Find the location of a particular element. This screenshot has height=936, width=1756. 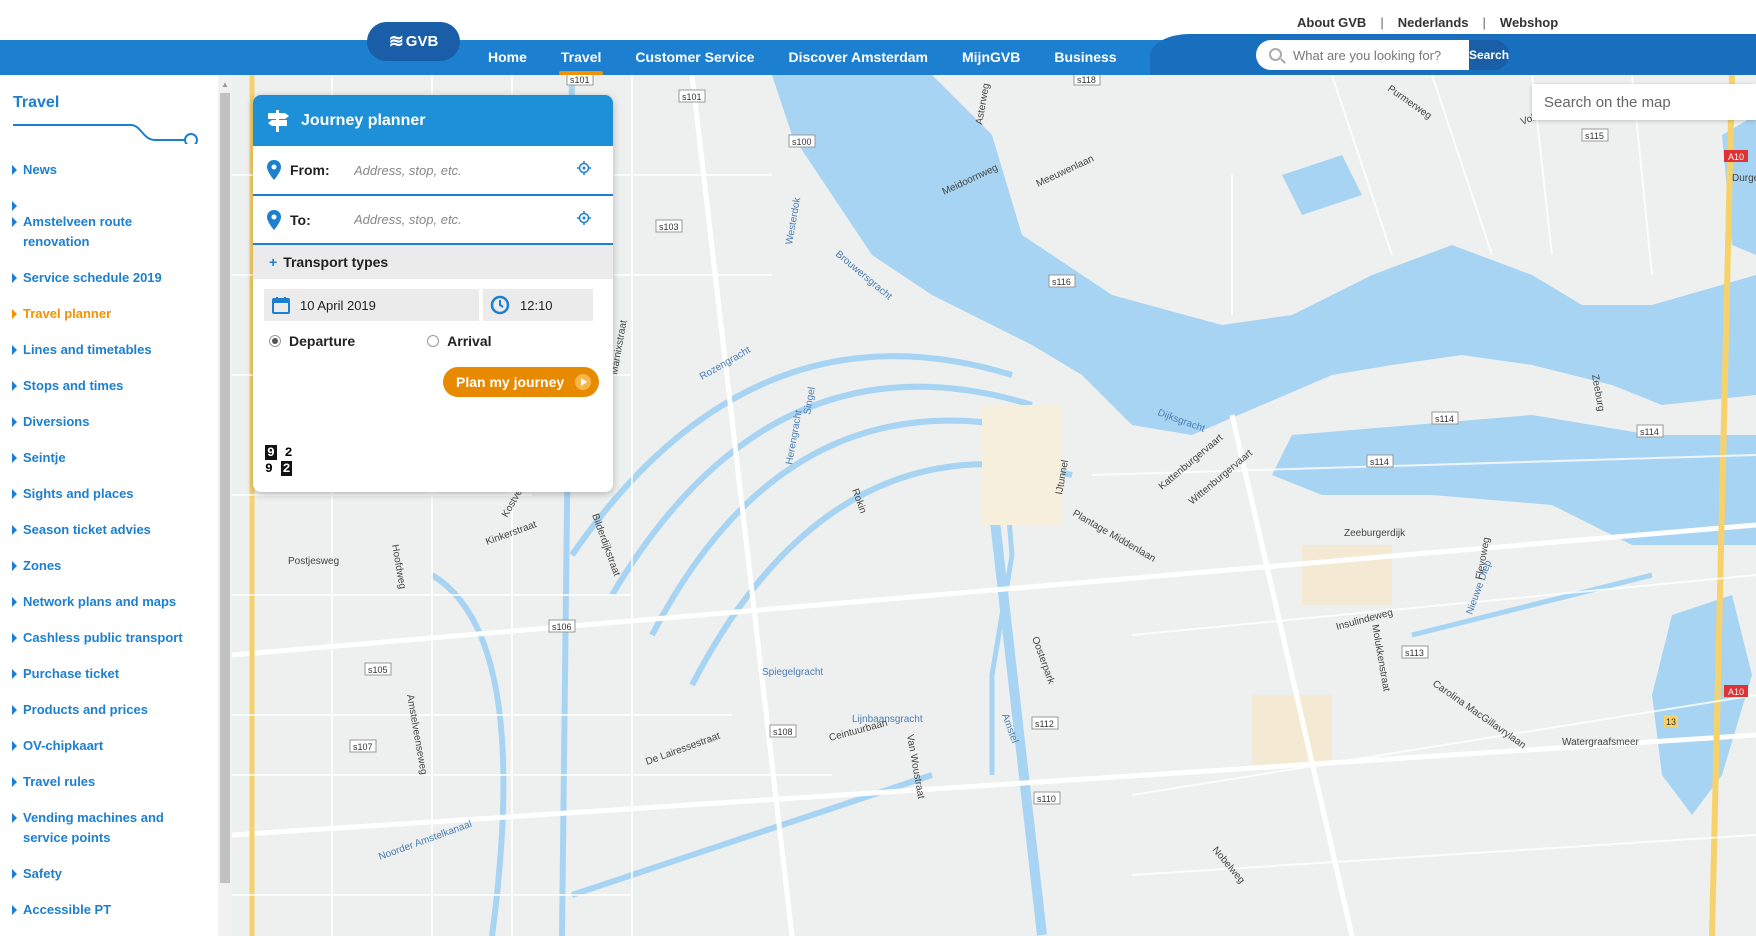

sidebar-item-travel-planner: Travel planner is located at coordinates (61, 314).